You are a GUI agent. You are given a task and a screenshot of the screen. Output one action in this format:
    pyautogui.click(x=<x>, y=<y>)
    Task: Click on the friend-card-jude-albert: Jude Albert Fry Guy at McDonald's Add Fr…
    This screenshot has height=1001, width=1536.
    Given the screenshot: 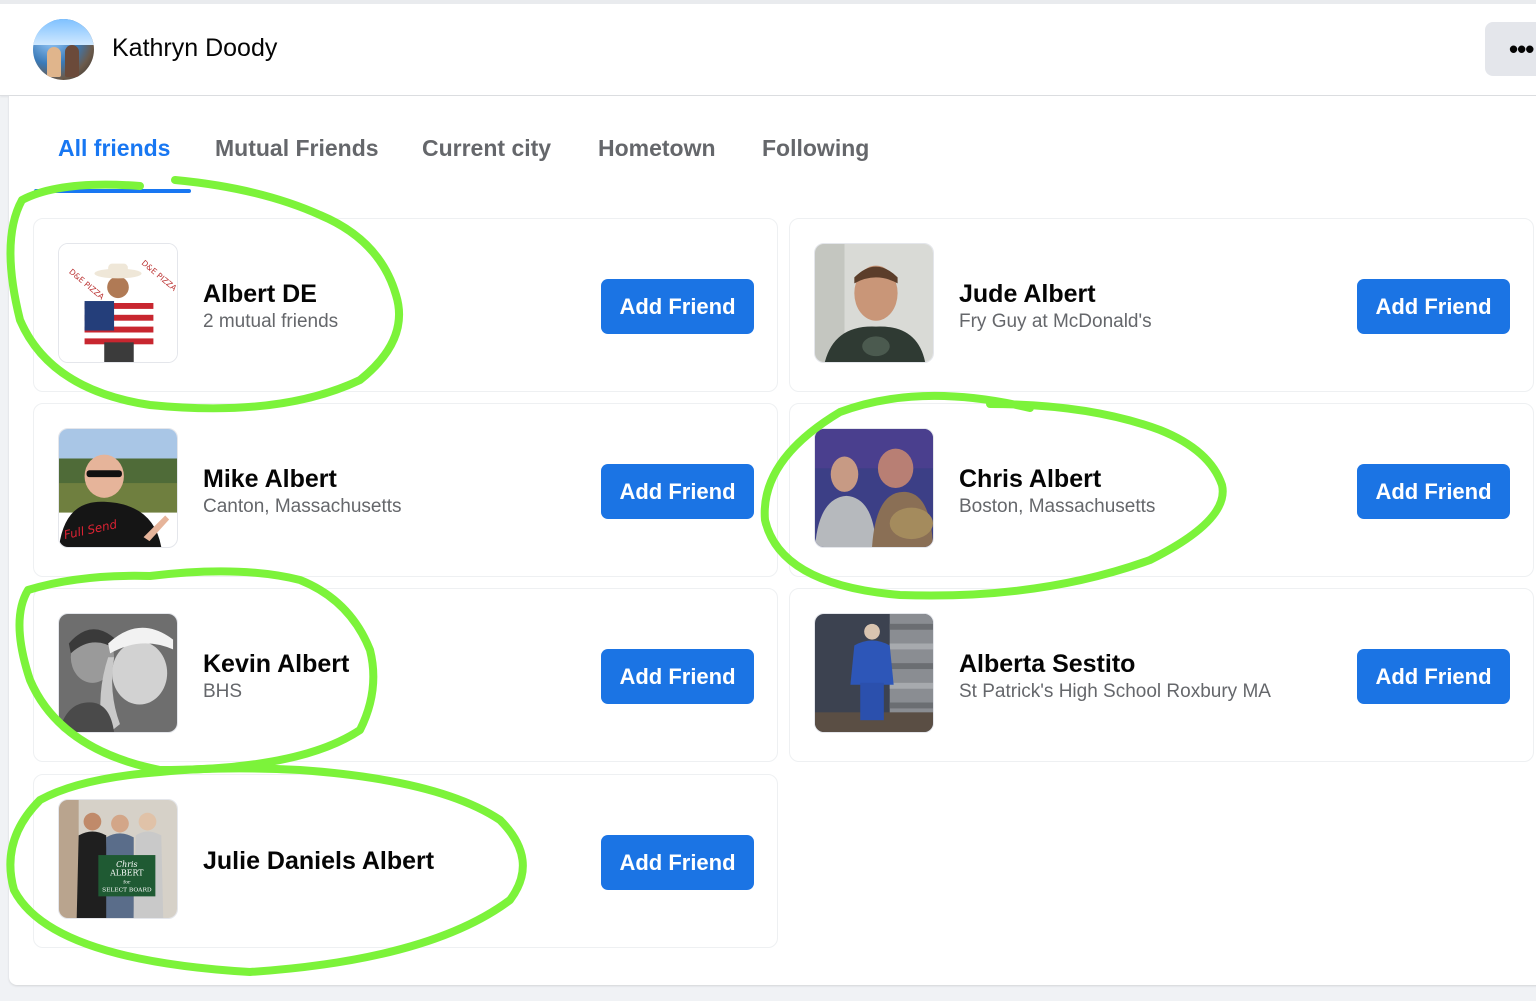 What is the action you would take?
    pyautogui.click(x=1161, y=305)
    